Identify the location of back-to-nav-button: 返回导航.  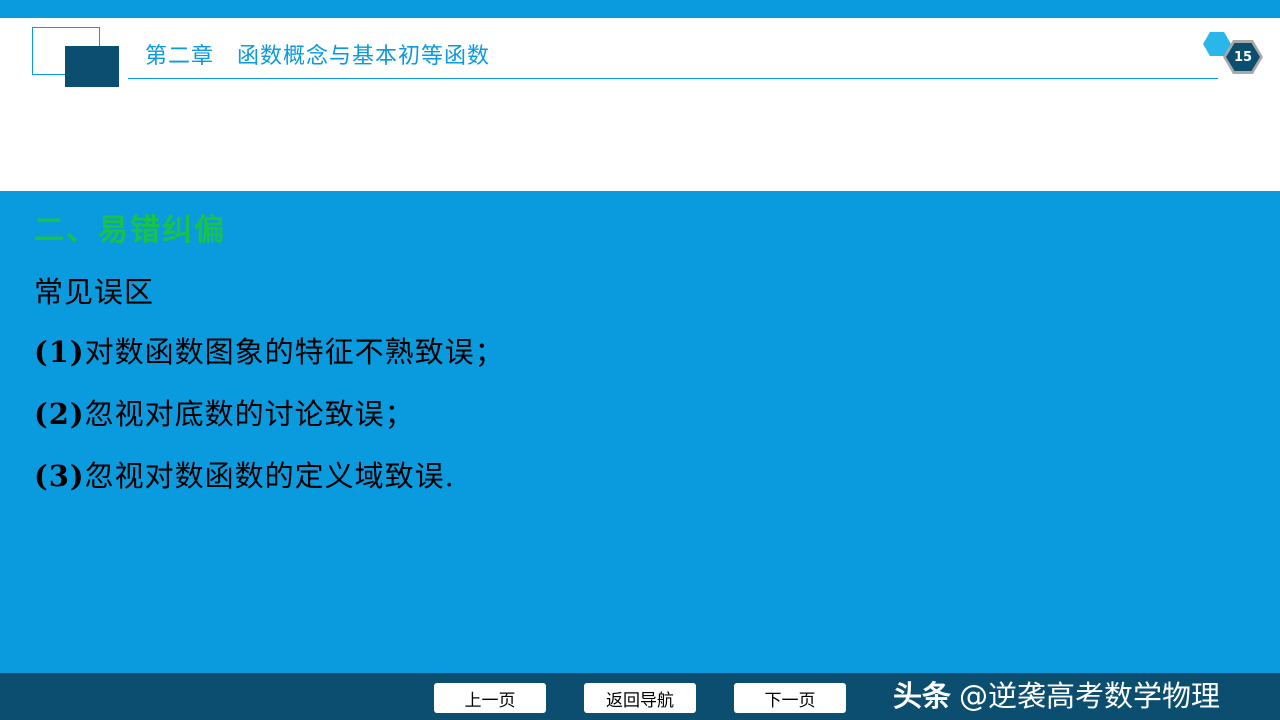
(640, 698).